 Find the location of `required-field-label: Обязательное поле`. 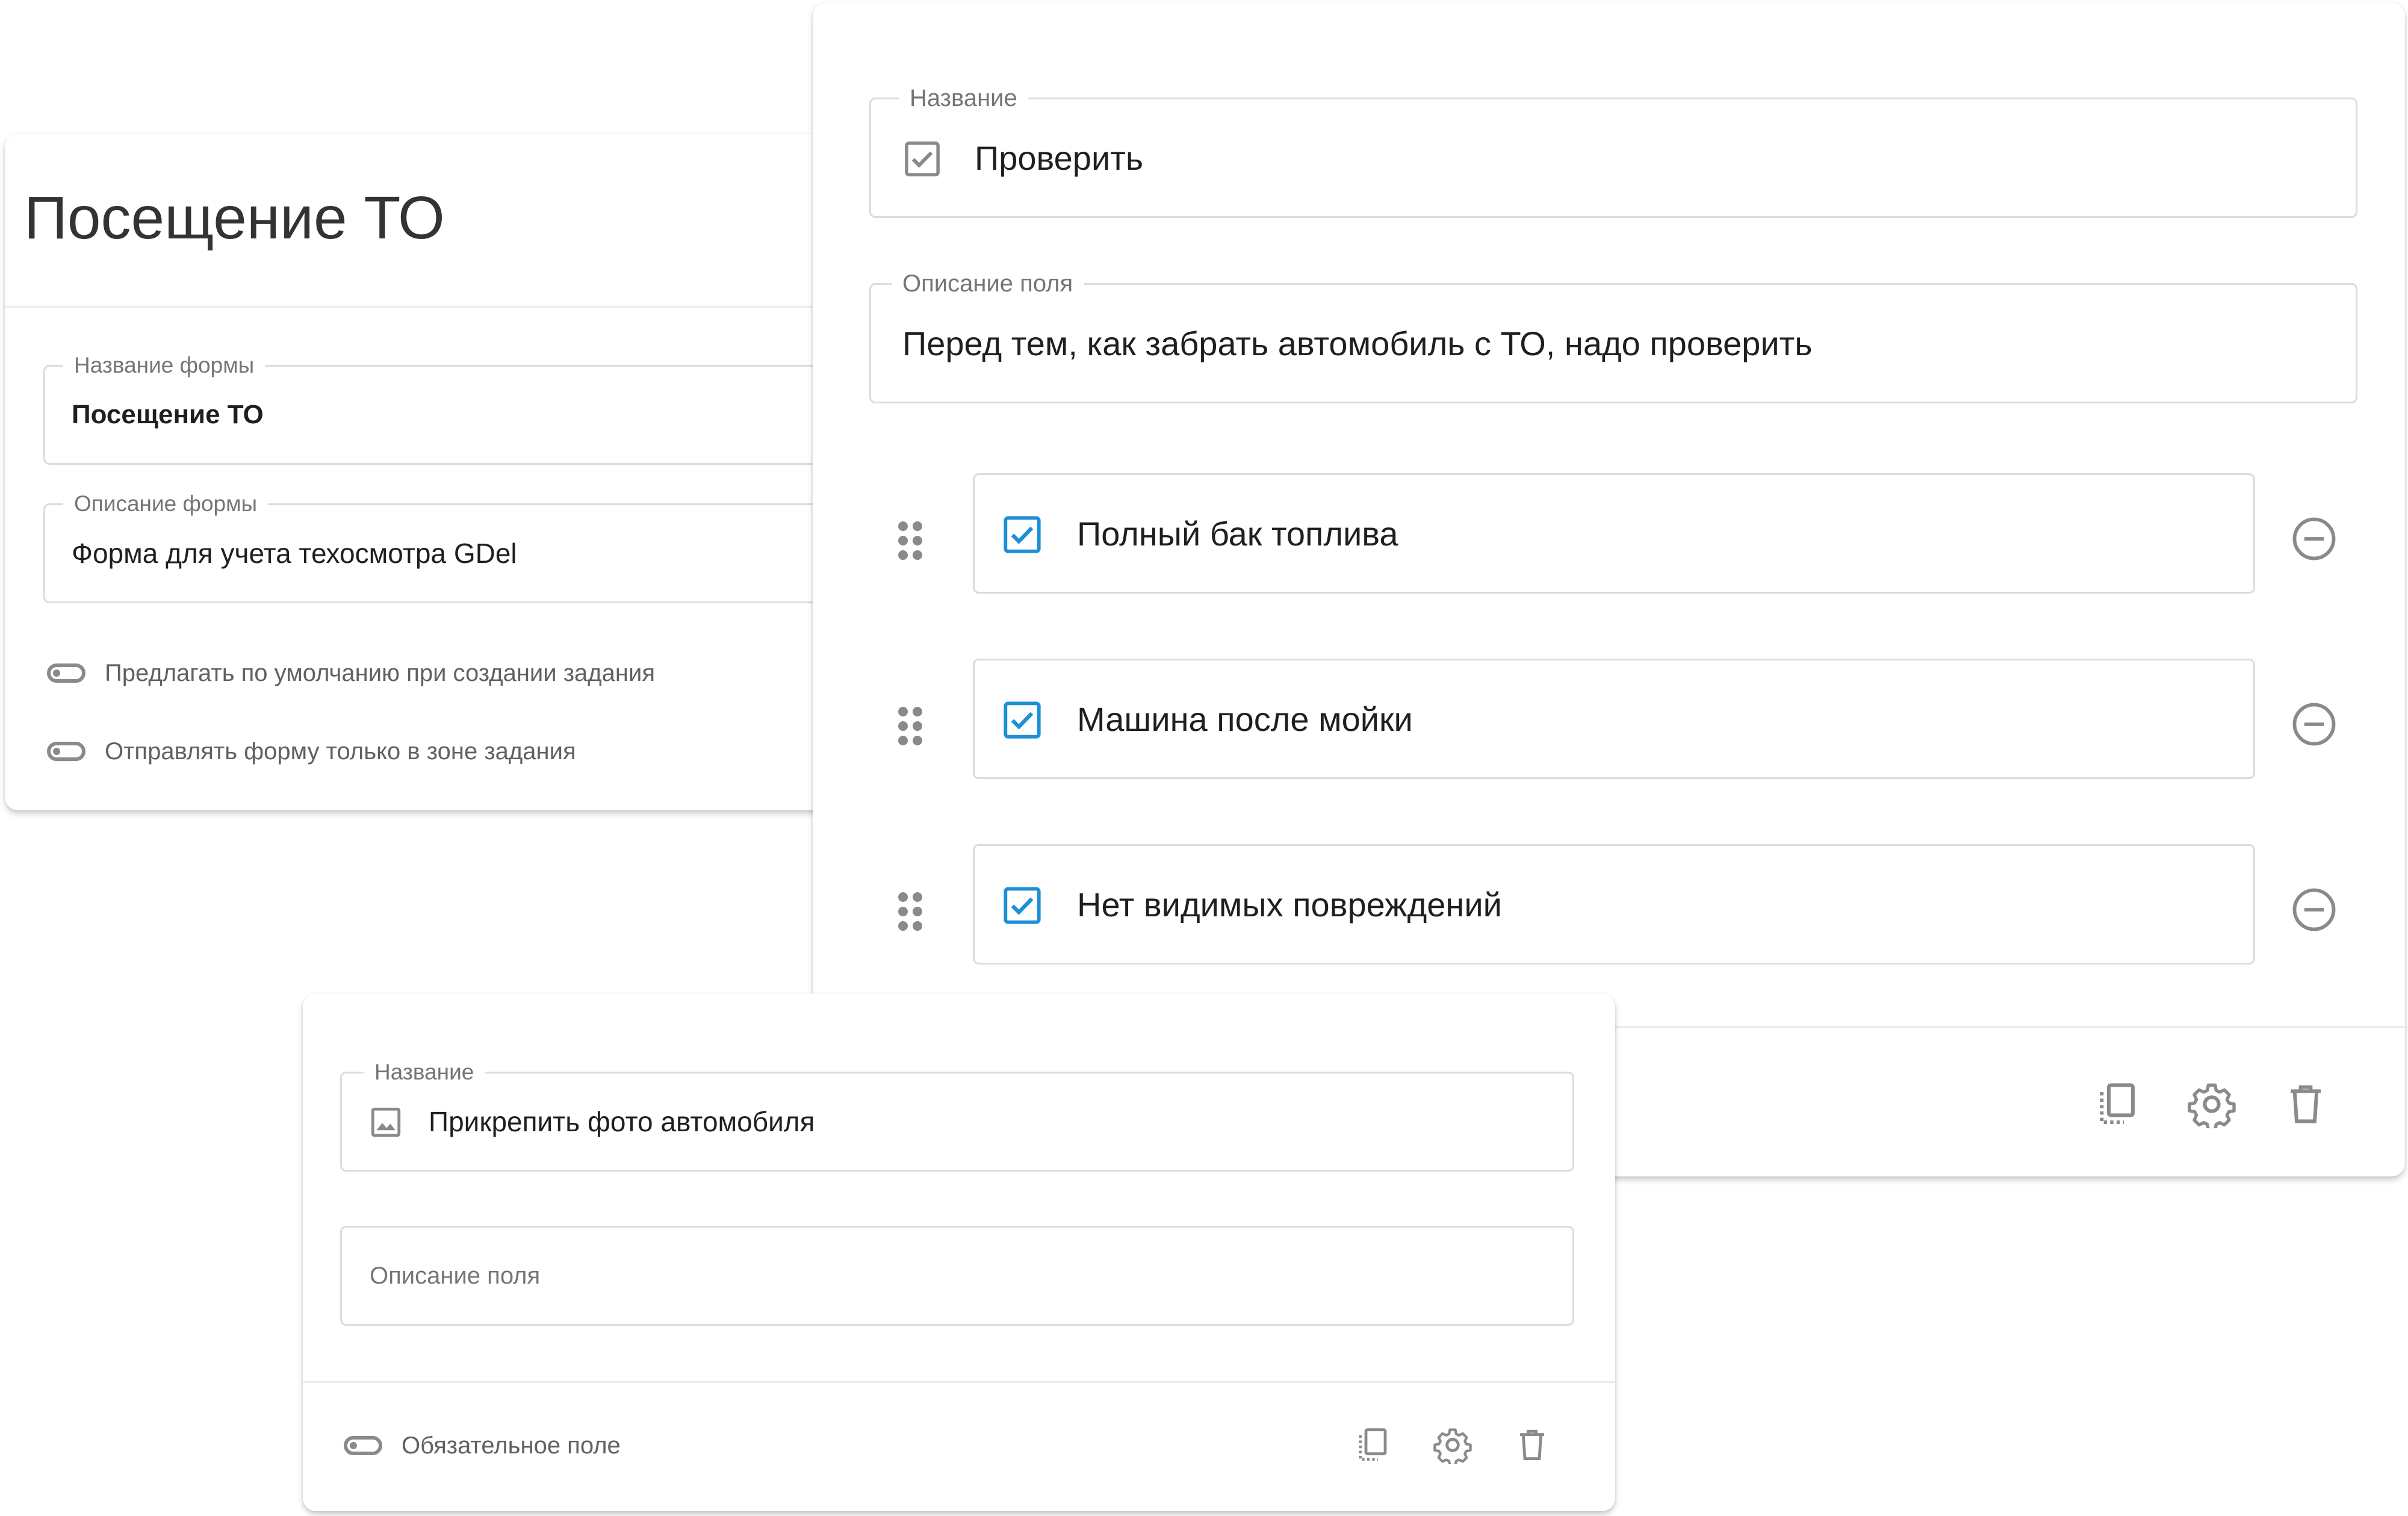

required-field-label: Обязательное поле is located at coordinates (511, 1445).